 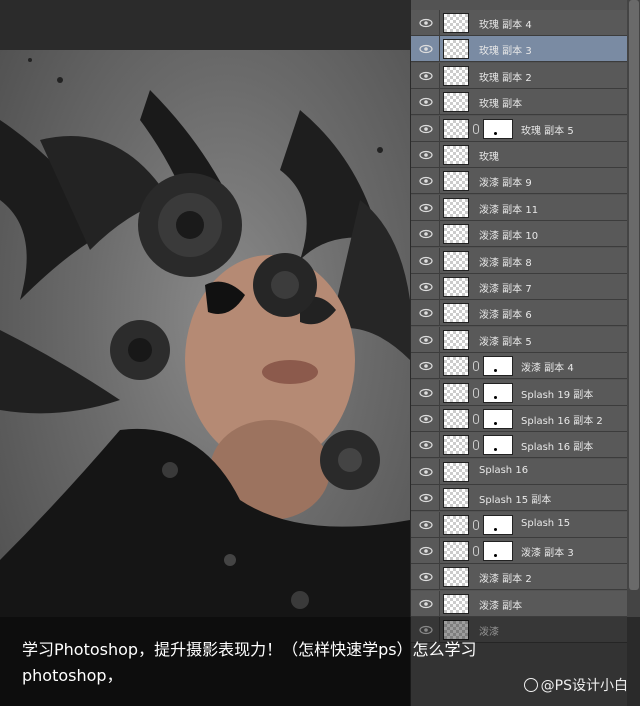 I want to click on layer-row: 玫瑰 副本 2, so click(x=519, y=76).